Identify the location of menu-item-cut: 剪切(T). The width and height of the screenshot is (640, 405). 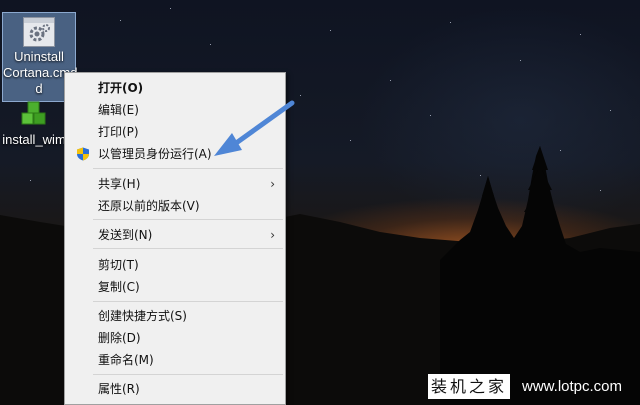
(175, 265).